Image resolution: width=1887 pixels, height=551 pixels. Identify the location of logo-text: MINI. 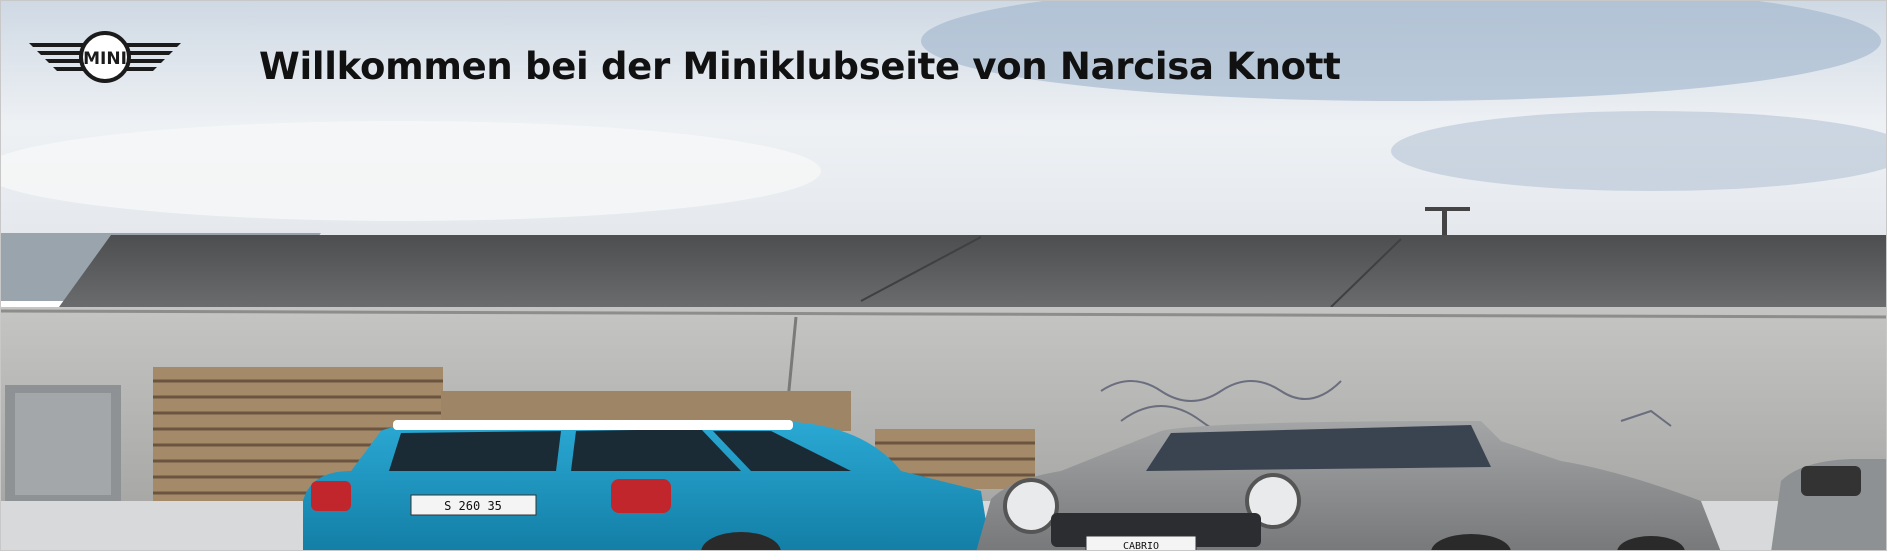
(105, 59).